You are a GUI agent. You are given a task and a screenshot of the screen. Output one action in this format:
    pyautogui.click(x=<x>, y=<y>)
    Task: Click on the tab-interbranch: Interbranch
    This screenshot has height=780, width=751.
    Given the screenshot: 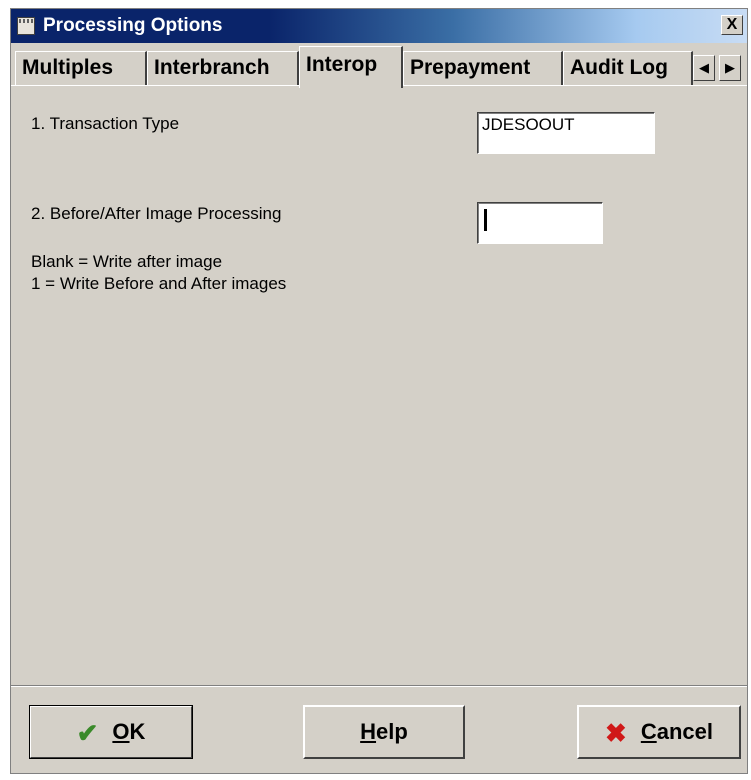 What is the action you would take?
    pyautogui.click(x=223, y=68)
    